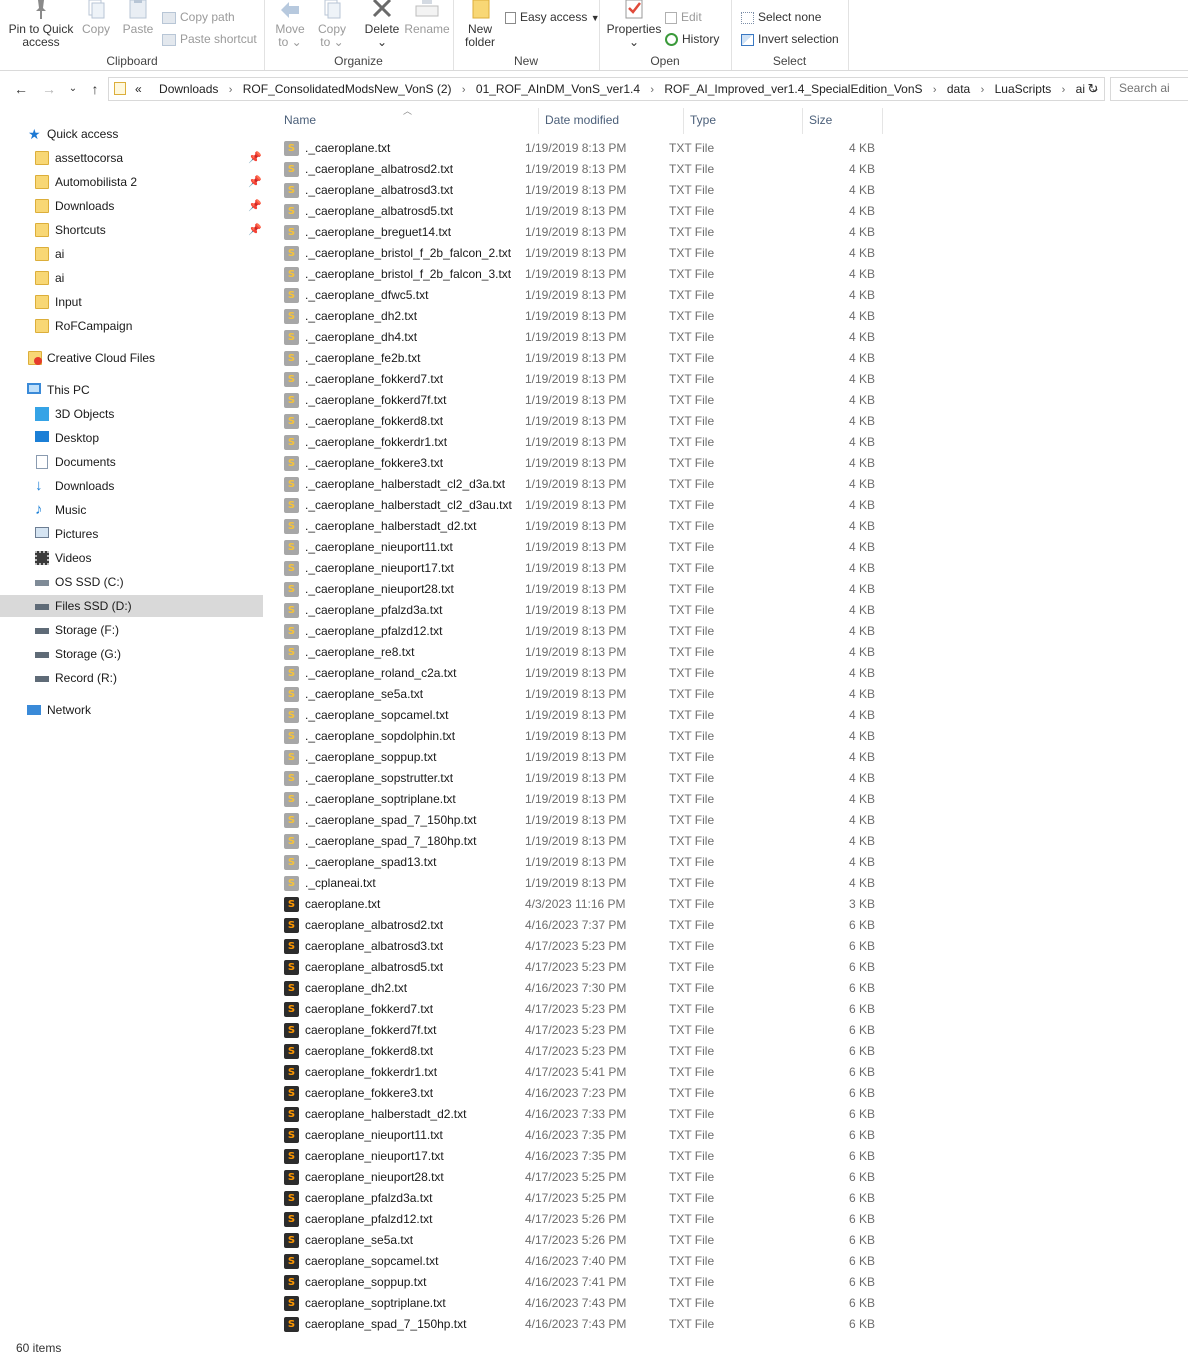 The width and height of the screenshot is (1188, 1357). What do you see at coordinates (132, 158) in the screenshot?
I see `nav-quick-item-assettocorsa: assettocorsa 📌` at bounding box center [132, 158].